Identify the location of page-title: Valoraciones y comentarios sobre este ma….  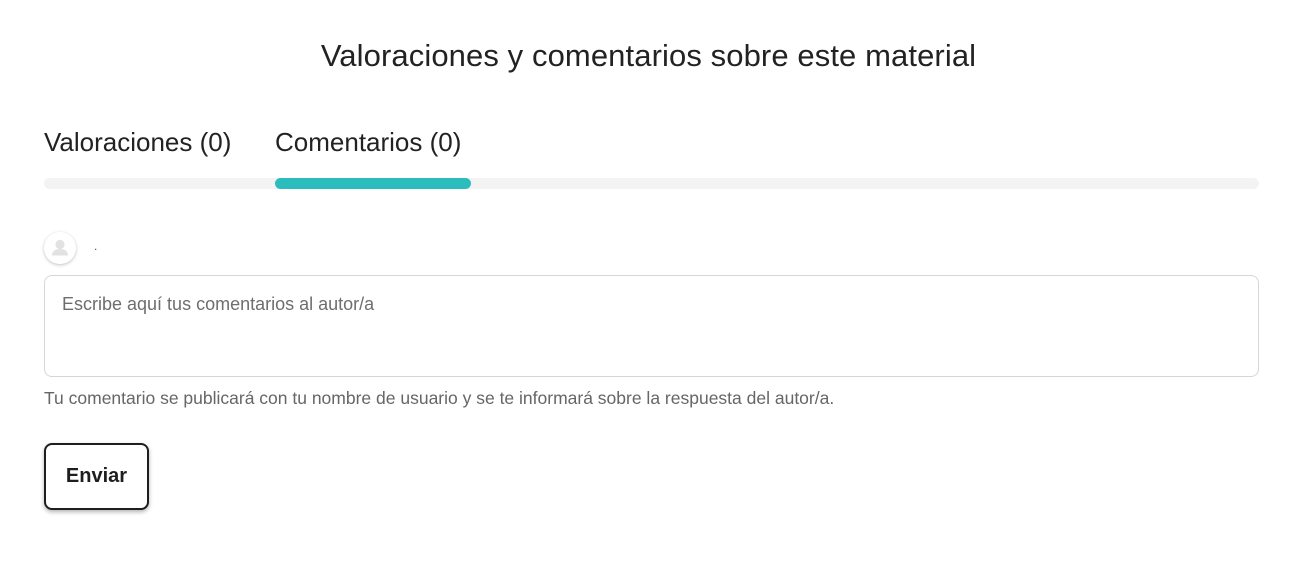
(648, 55).